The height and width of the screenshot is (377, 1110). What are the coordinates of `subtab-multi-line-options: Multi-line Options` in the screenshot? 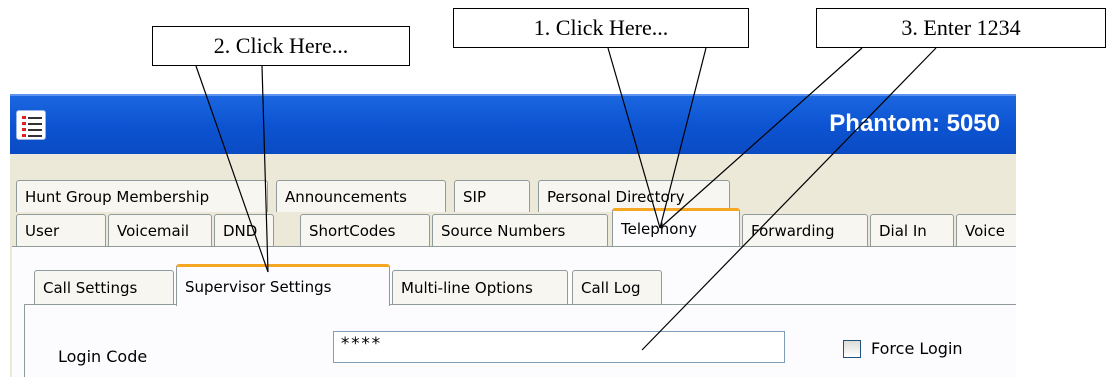 It's located at (480, 287).